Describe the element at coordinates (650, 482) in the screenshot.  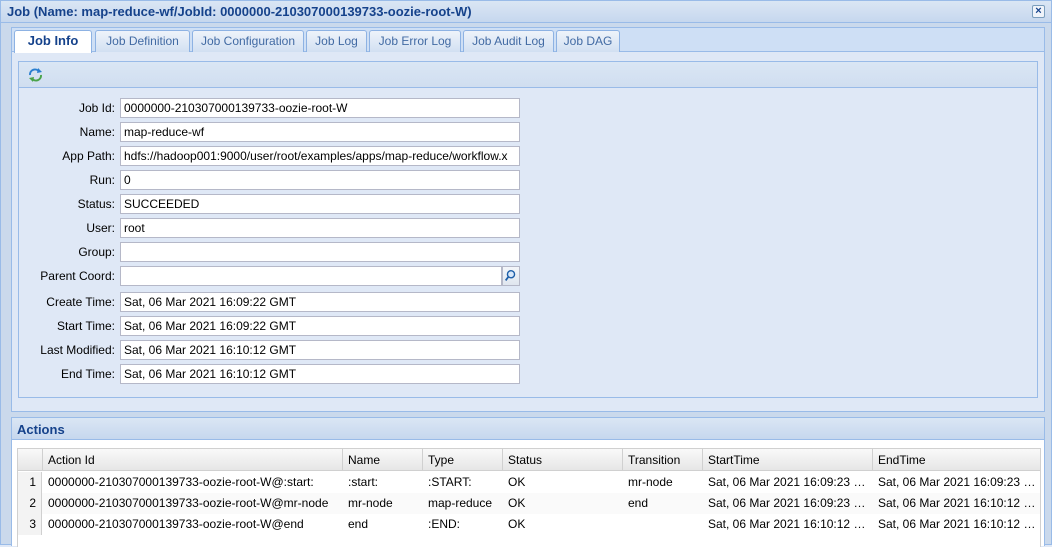
I see `cell-transition: mr-node` at that location.